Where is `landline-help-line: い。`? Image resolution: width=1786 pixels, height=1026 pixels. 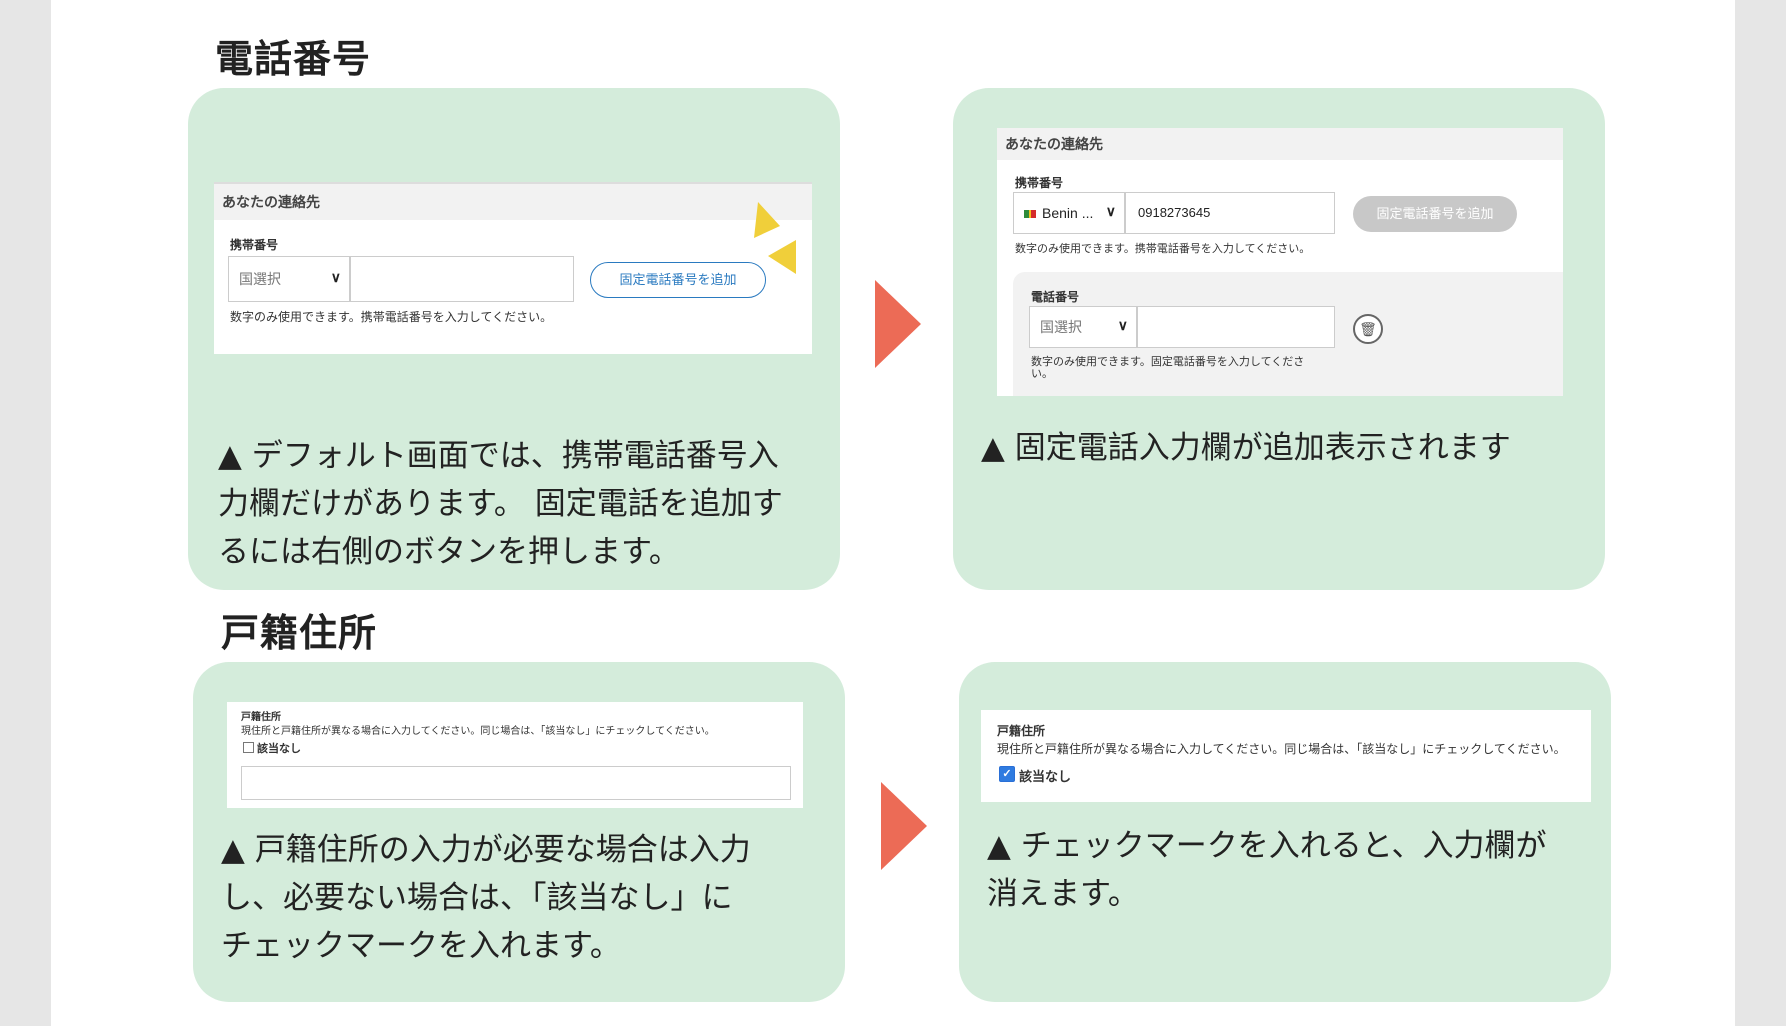
landline-help-line: い。 is located at coordinates (1042, 374).